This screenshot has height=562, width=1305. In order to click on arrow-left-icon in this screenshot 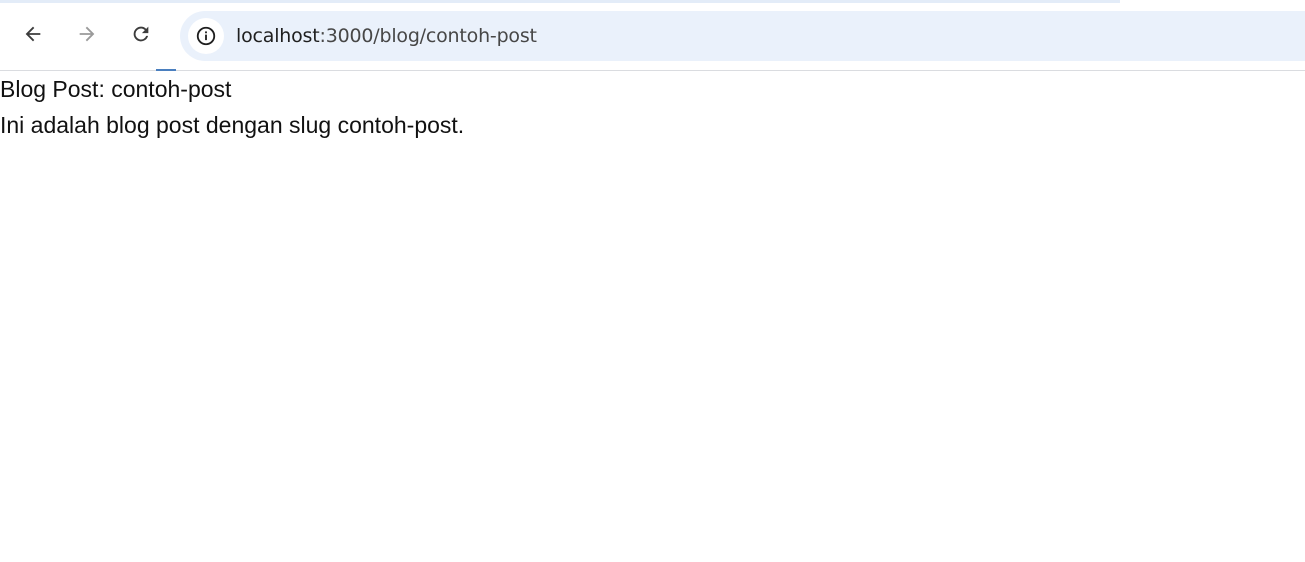, I will do `click(33, 34)`.